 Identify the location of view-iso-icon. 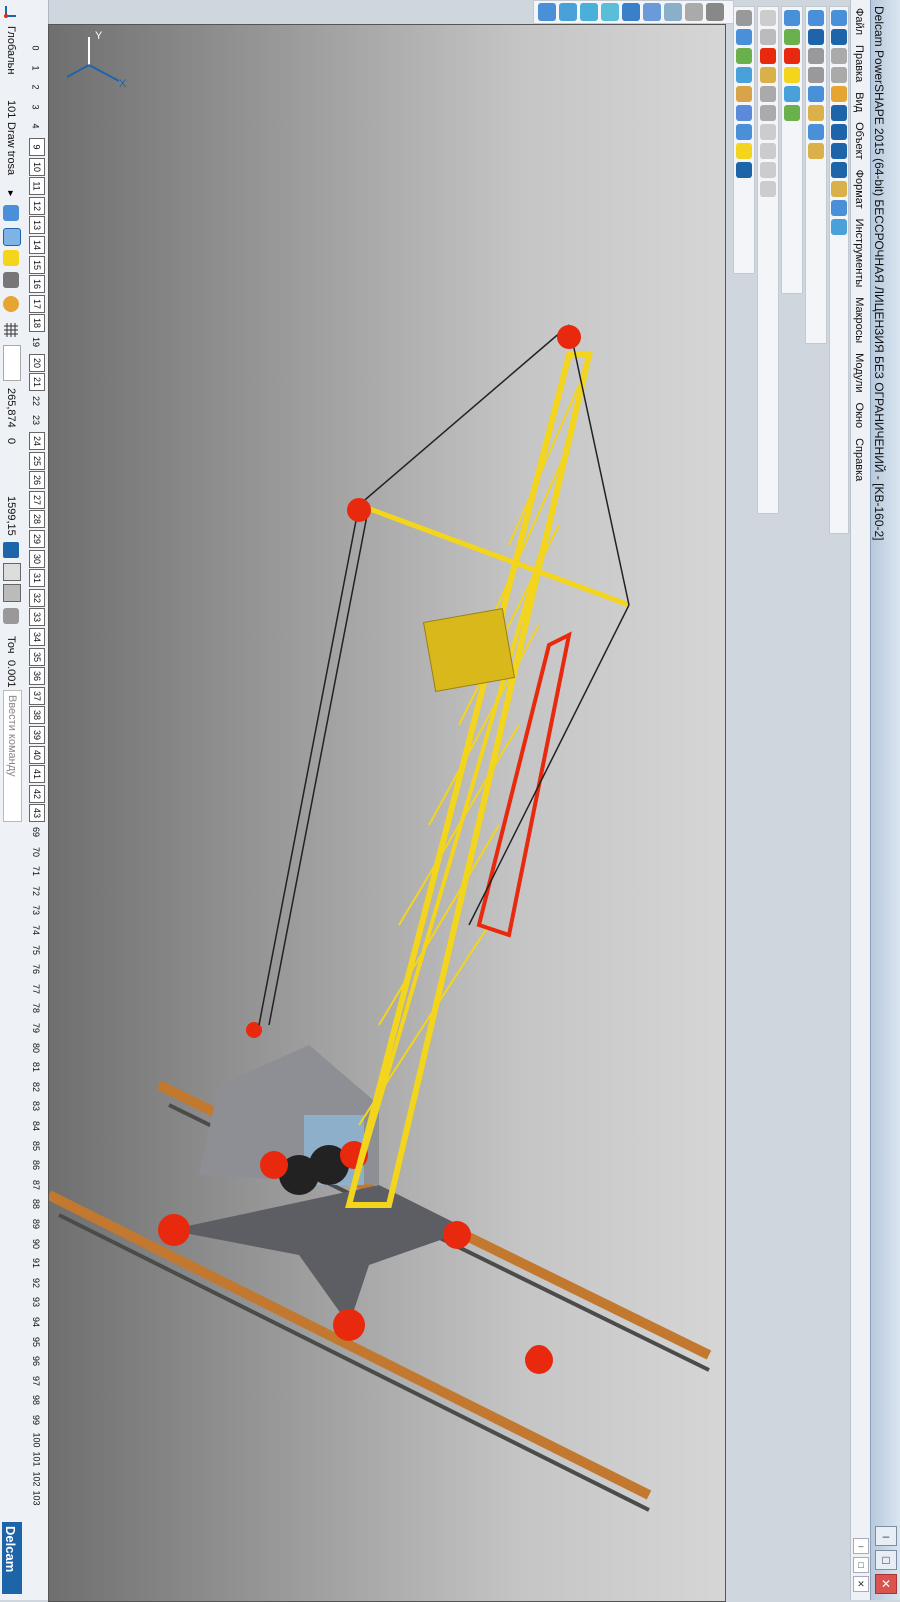
(547, 12).